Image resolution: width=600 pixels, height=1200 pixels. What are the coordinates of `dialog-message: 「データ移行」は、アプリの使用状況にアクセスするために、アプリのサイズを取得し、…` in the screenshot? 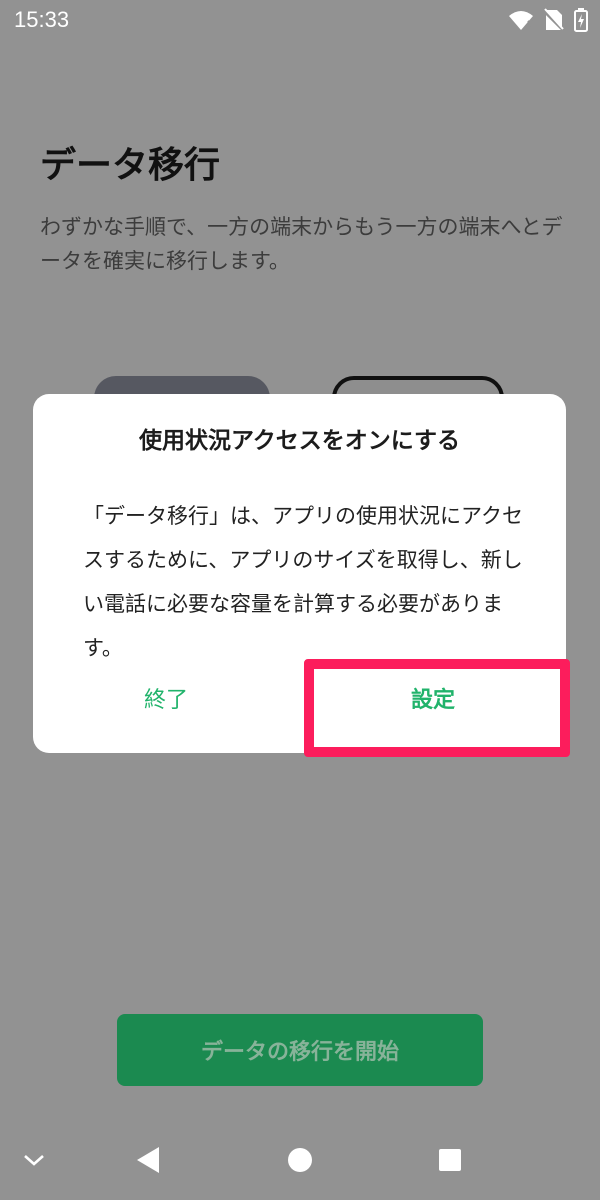 It's located at (303, 582).